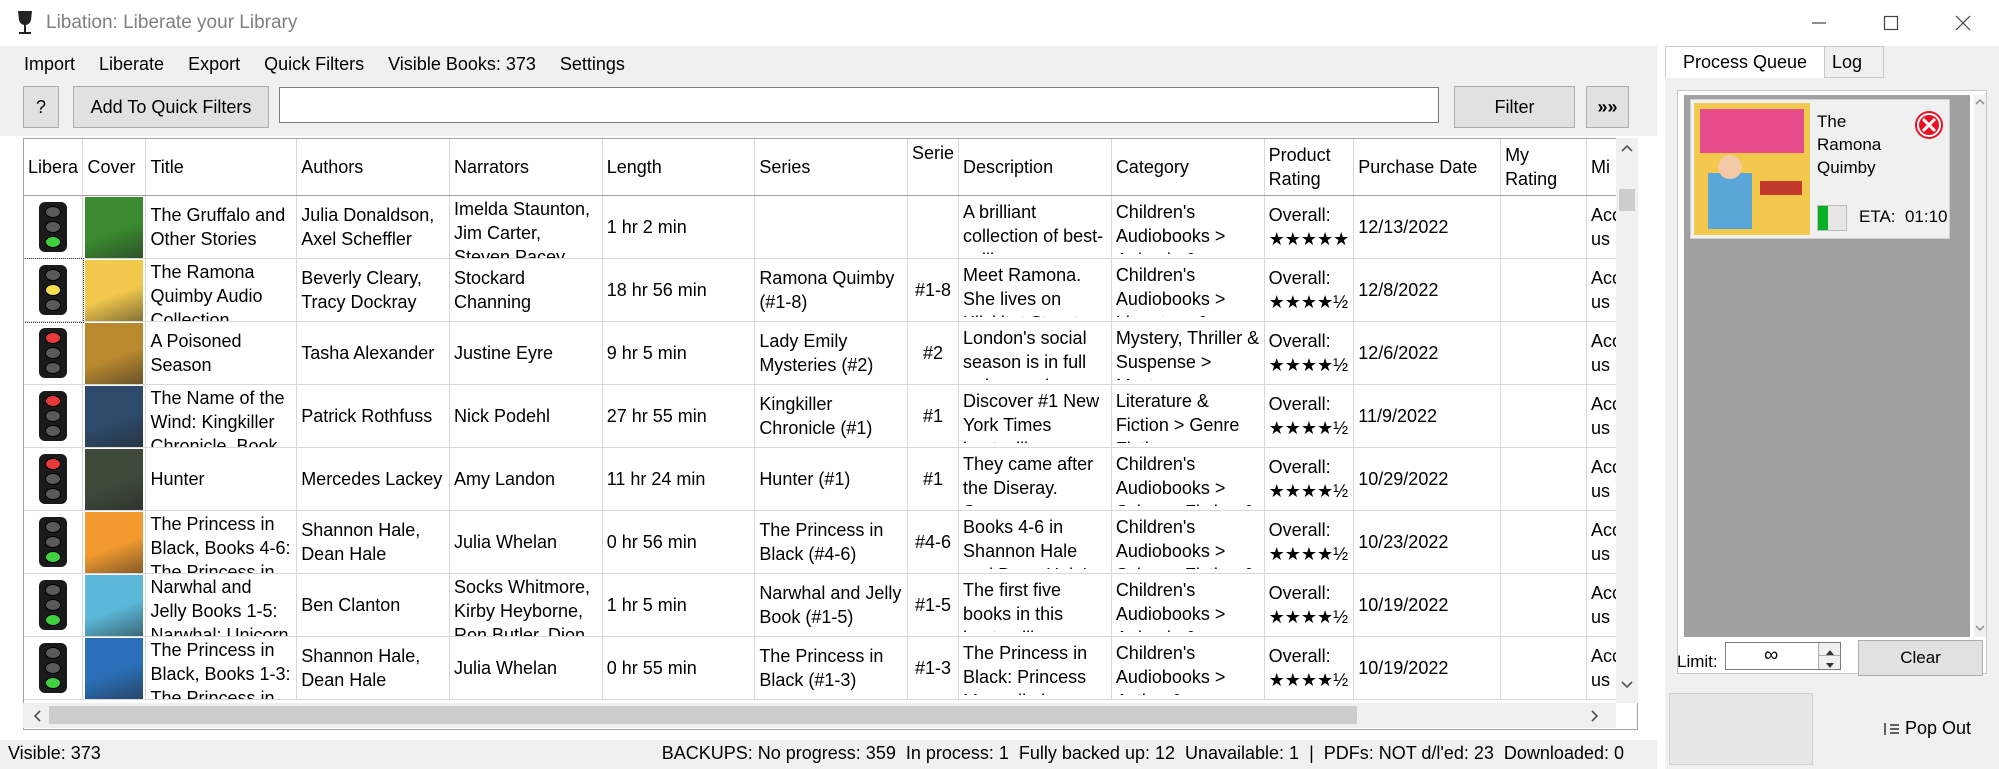 Image resolution: width=1999 pixels, height=769 pixels. I want to click on queue-item: The Ramona Quimby ETA: 01:10, so click(1820, 169).